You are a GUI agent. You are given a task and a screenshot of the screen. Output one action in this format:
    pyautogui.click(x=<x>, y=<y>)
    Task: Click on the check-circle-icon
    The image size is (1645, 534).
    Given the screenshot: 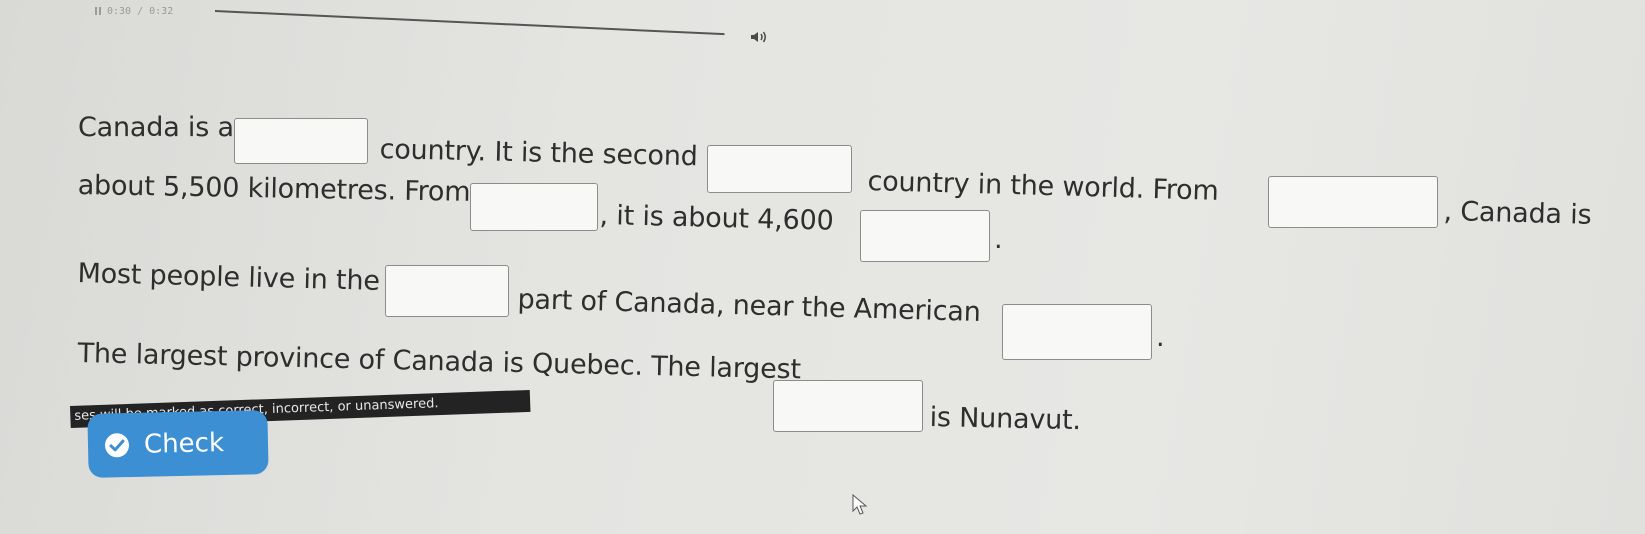 What is the action you would take?
    pyautogui.click(x=117, y=445)
    